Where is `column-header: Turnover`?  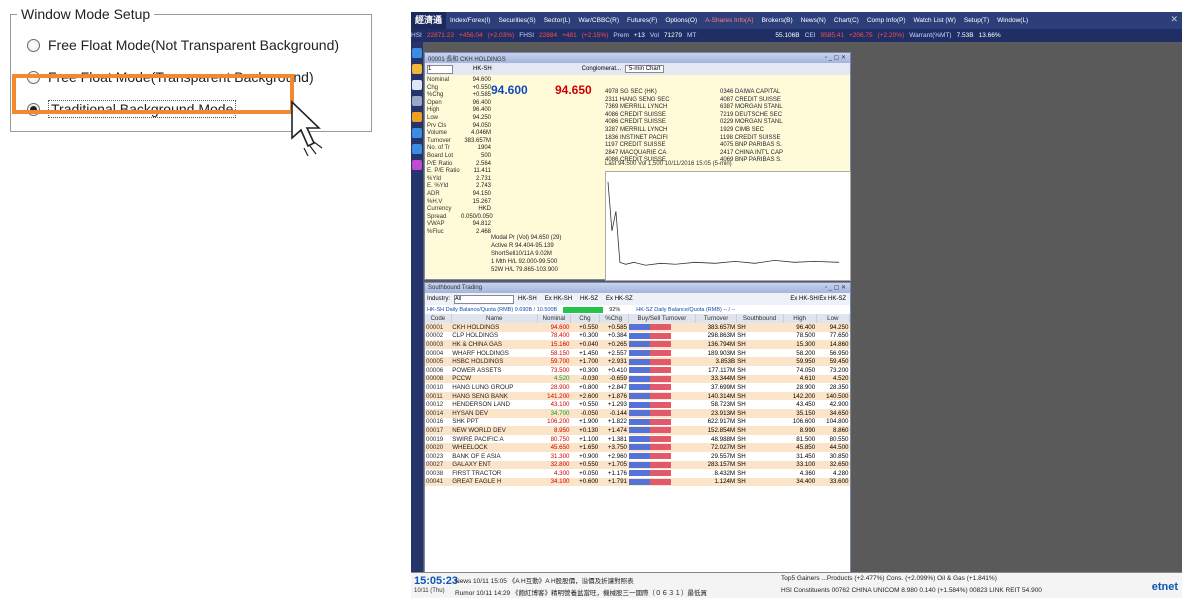
column-header: Turnover is located at coordinates (716, 318).